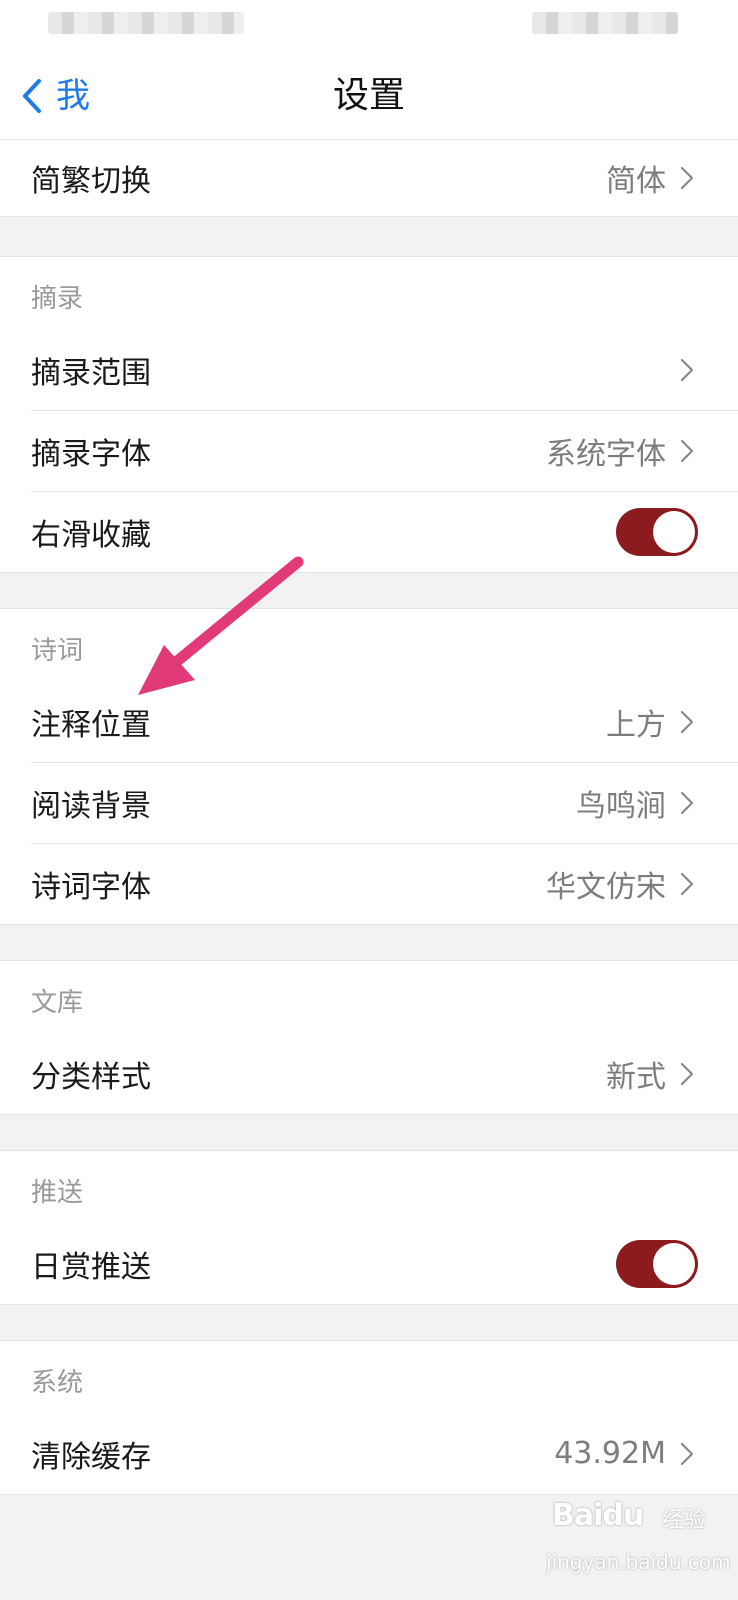  I want to click on settings-group-general: 简繁切换 简体, so click(369, 178).